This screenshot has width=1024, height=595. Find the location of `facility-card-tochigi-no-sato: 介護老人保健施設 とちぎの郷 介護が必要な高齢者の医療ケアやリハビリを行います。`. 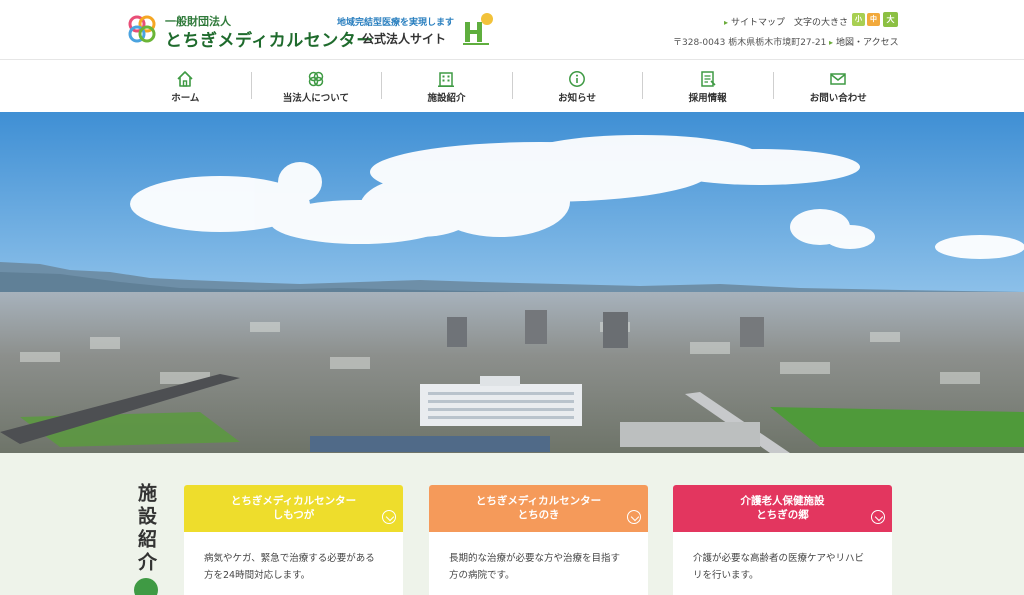

facility-card-tochigi-no-sato: 介護老人保健施設 とちぎの郷 介護が必要な高齢者の医療ケアやリハビリを行います。 is located at coordinates (782, 540).